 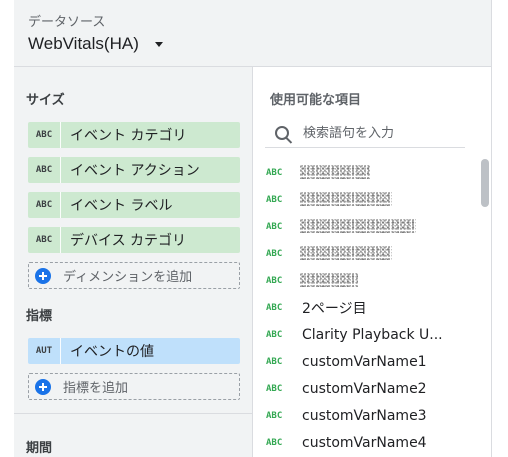 I want to click on field-name: 2ページ目, so click(x=334, y=308).